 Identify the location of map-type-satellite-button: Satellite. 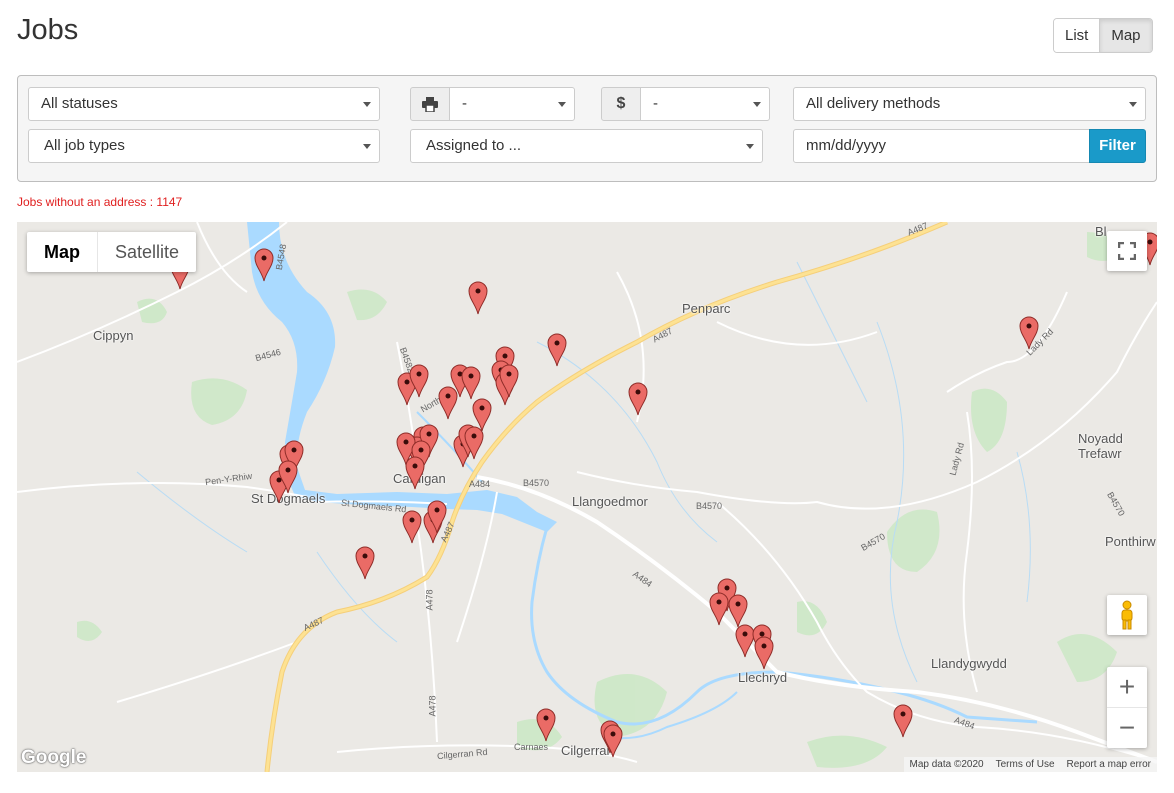
(146, 252).